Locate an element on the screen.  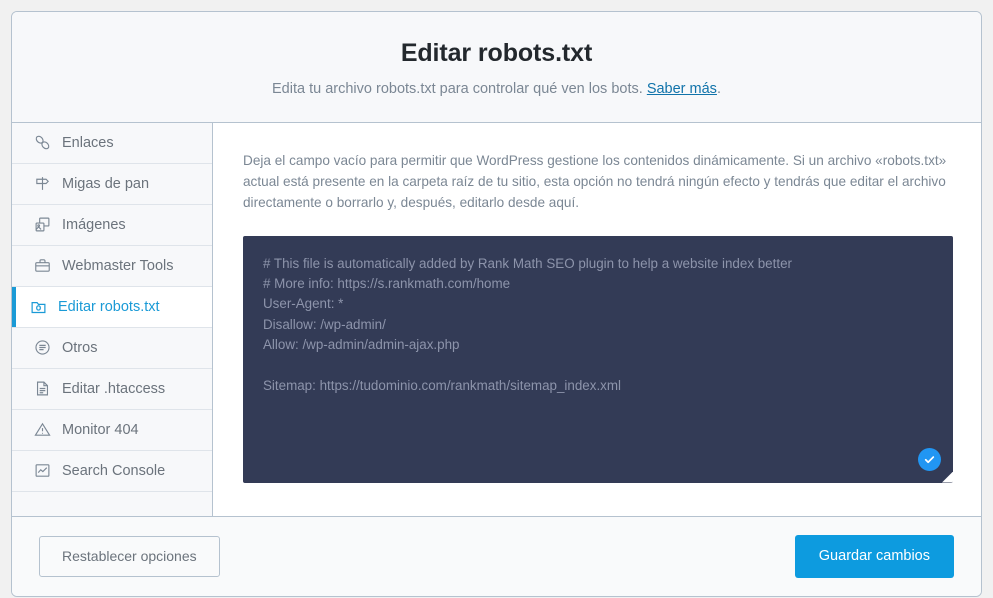
sidebar-item-enlaces: Enlaces is located at coordinates (112, 143).